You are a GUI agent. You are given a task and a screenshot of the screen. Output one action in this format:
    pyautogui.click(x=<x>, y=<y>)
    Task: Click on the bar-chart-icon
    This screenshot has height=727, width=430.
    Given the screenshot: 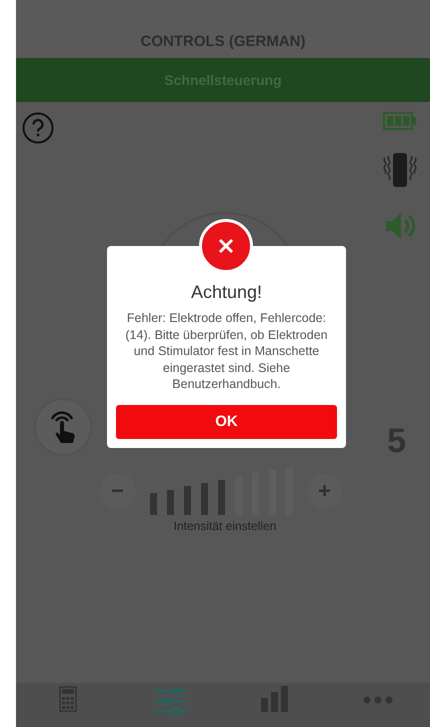 What is the action you would take?
    pyautogui.click(x=275, y=699)
    